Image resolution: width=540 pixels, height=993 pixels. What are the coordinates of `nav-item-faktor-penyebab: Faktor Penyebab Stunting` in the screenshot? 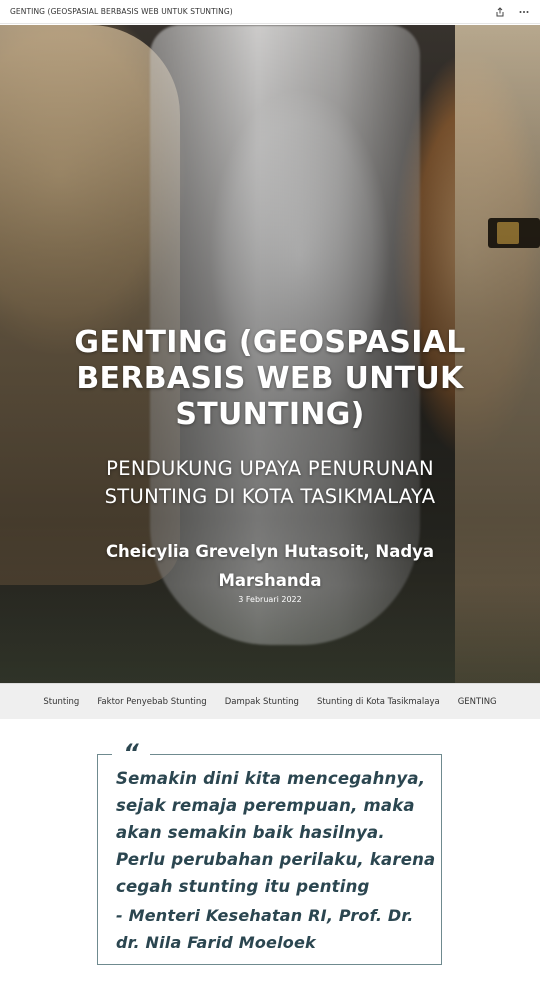 It's located at (151, 702).